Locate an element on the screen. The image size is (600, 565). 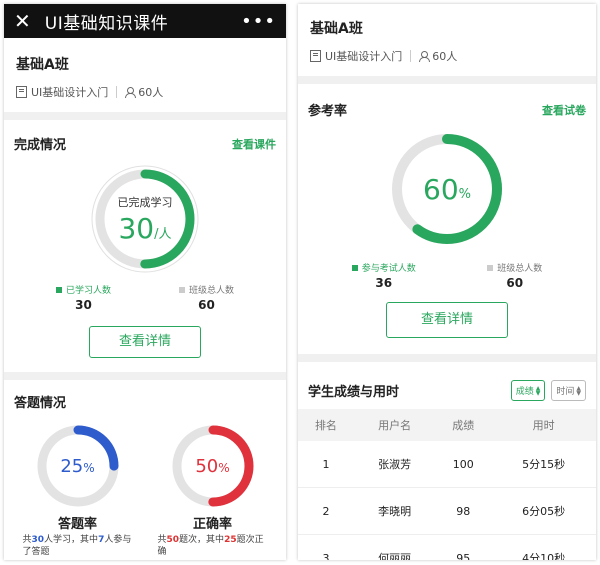
table-header-row: 排名 用户名 成绩 用时 is located at coordinates (447, 425).